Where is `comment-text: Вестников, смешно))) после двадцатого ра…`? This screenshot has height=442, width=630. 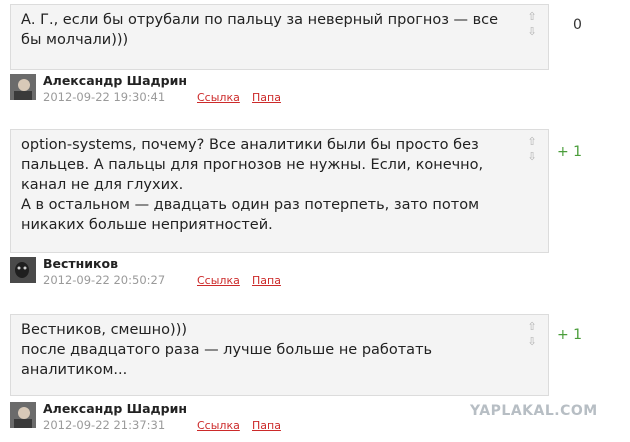
comment-text: Вестников, смешно))) после двадцатого ра… is located at coordinates (227, 350).